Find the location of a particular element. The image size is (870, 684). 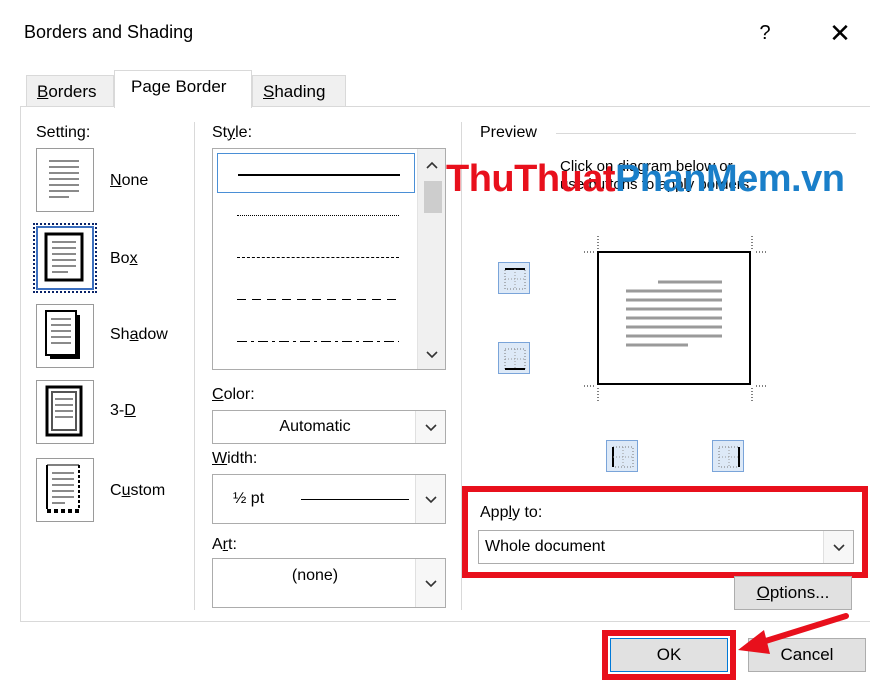

apply-to-value: Whole document is located at coordinates (545, 546).